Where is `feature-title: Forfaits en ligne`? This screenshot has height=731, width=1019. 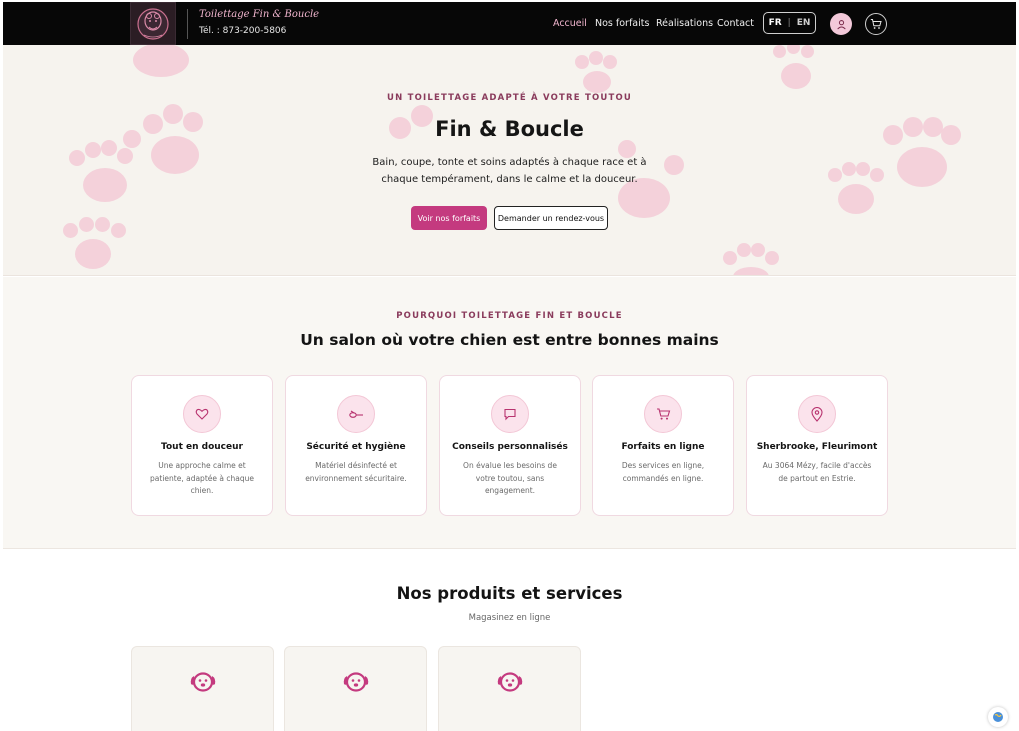 feature-title: Forfaits en ligne is located at coordinates (663, 447).